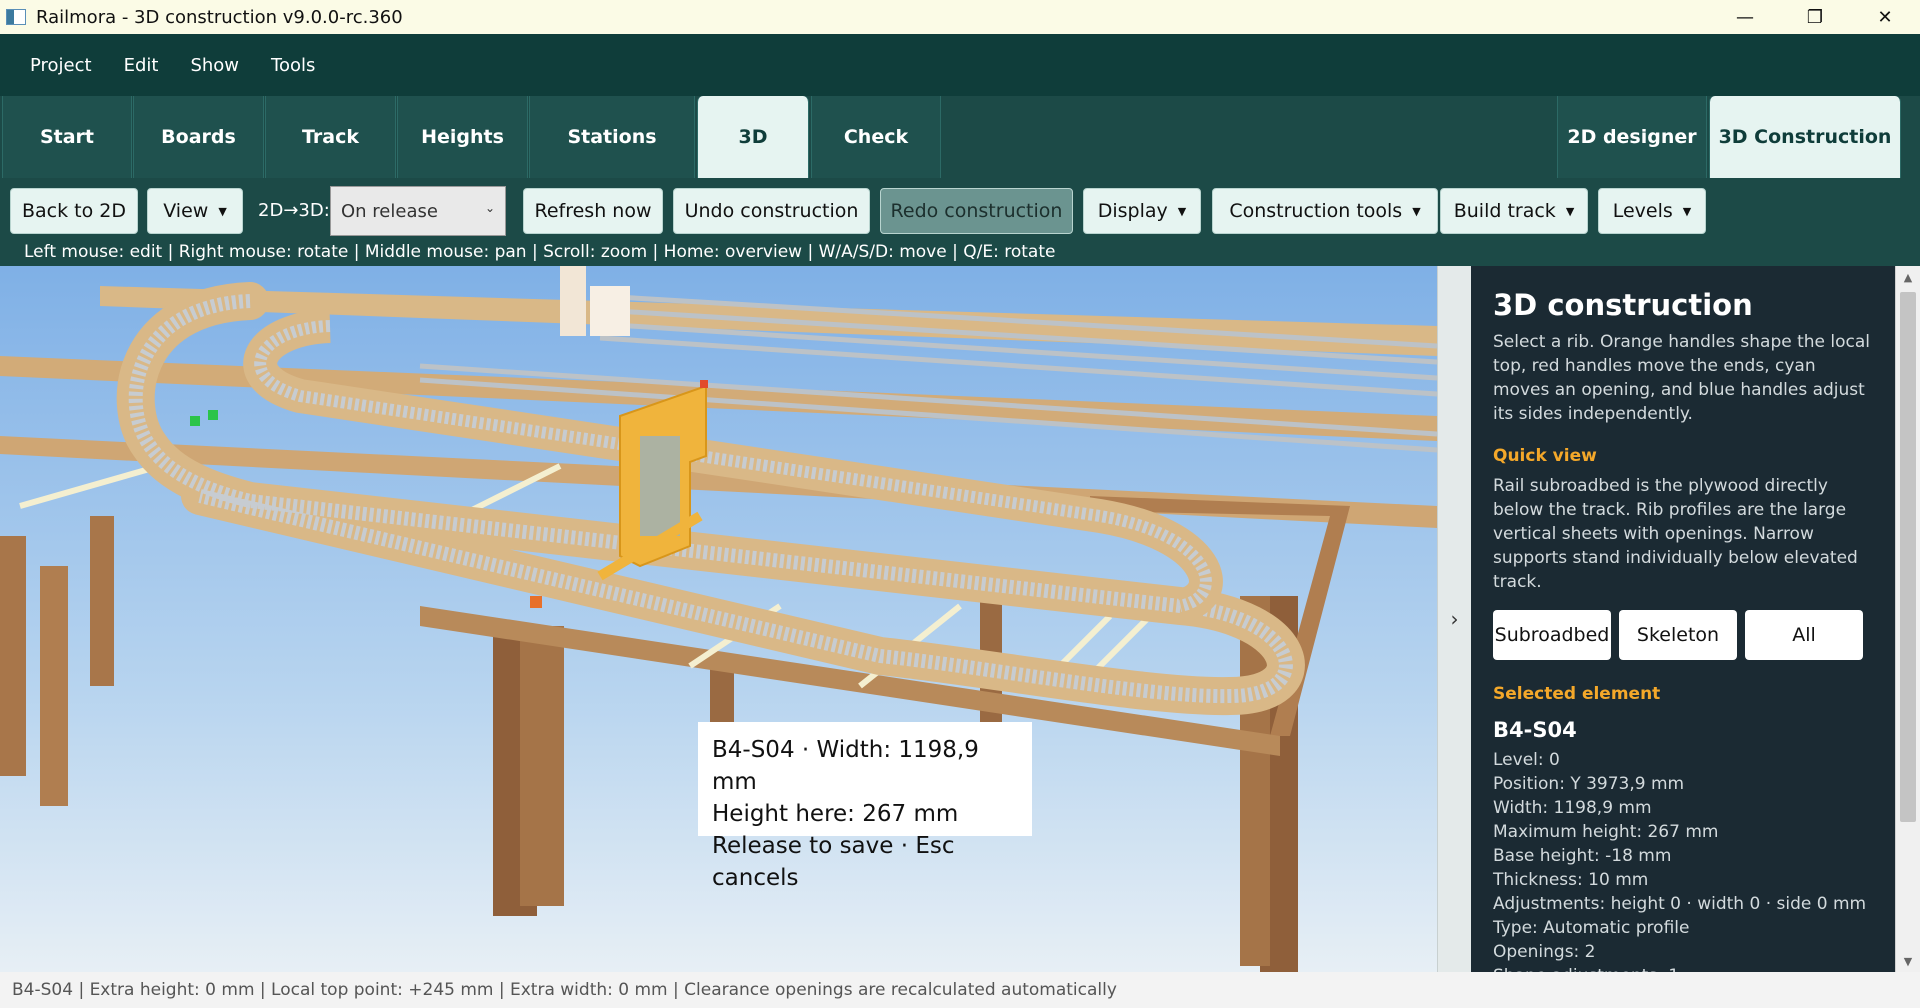  What do you see at coordinates (1582, 856) in the screenshot?
I see `detail-base-height: Base height: -18 mm` at bounding box center [1582, 856].